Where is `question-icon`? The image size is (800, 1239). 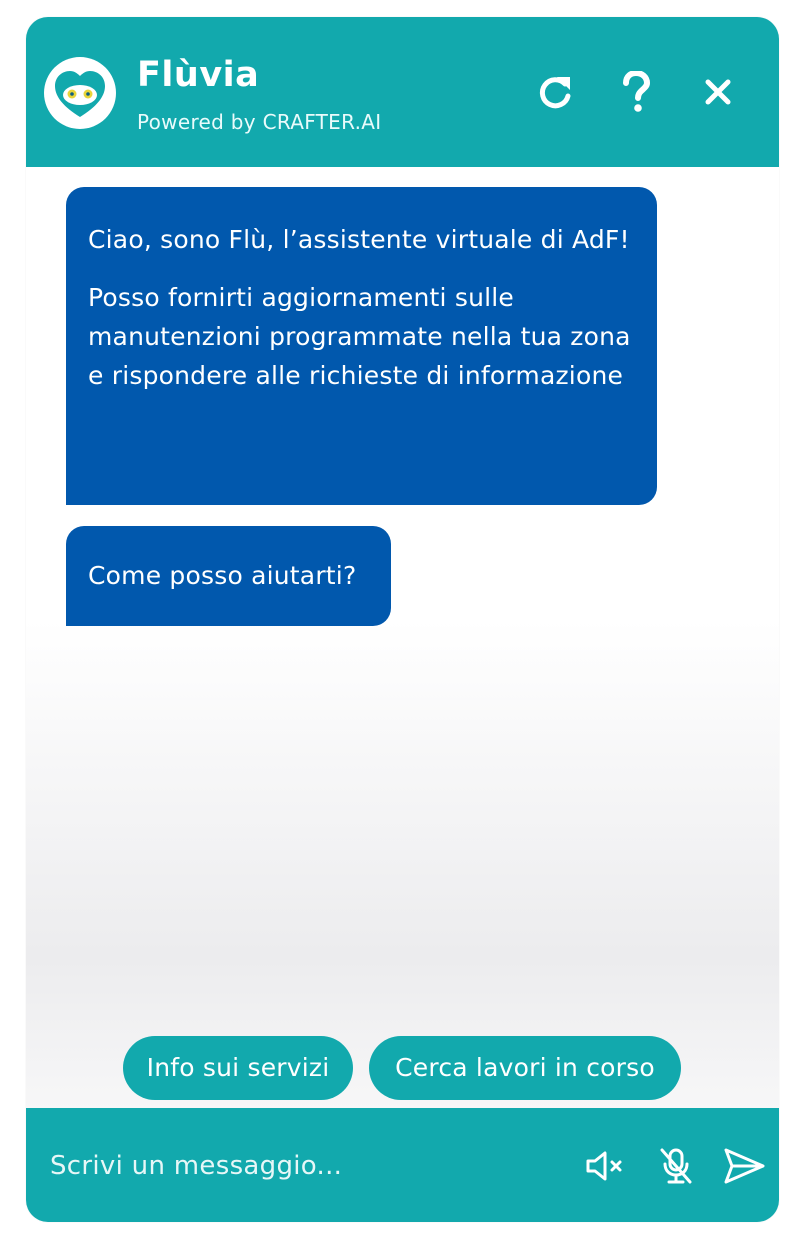
question-icon is located at coordinates (637, 91).